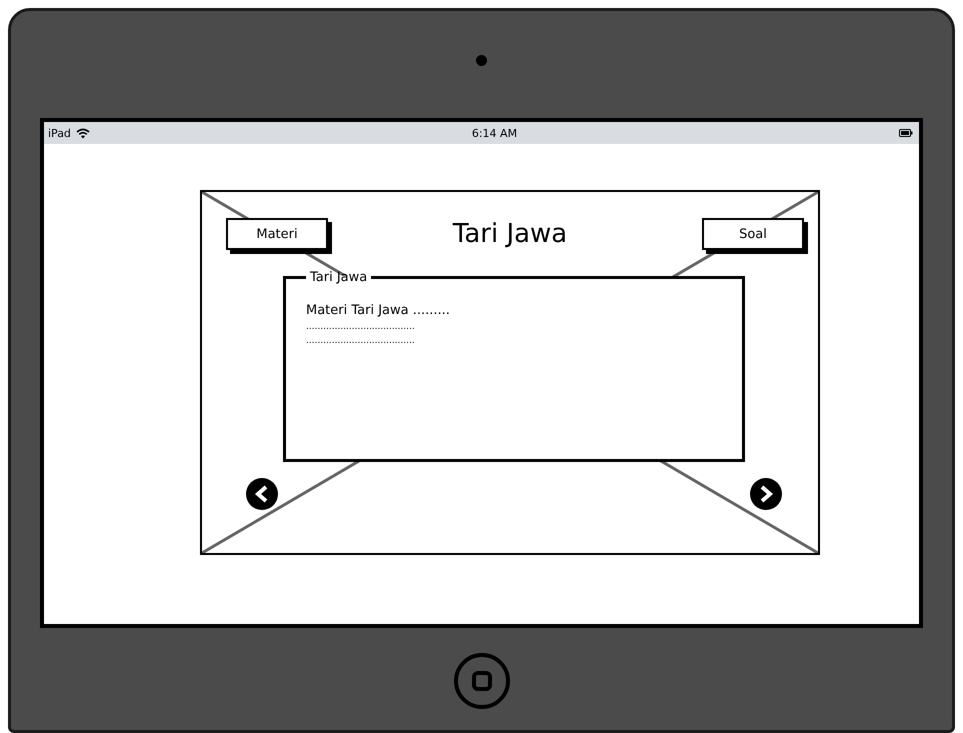 This screenshot has width=963, height=733. Describe the element at coordinates (905, 133) in the screenshot. I see `battery-icon` at that location.